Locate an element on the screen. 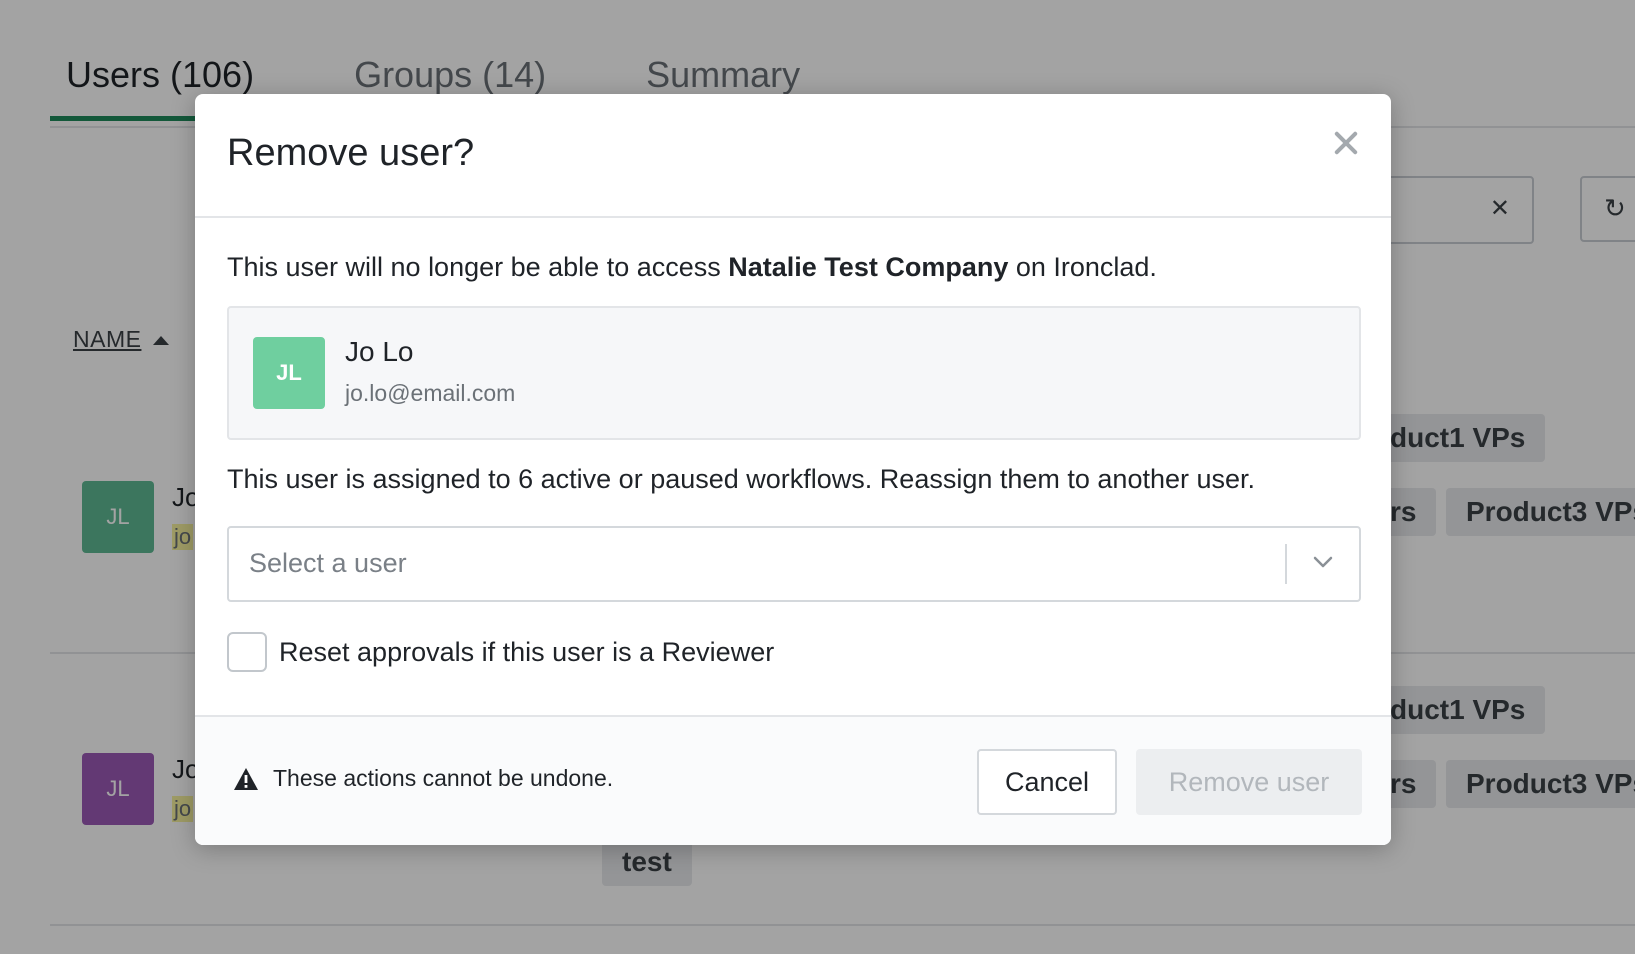 This screenshot has width=1635, height=954. close-icon is located at coordinates (1346, 143).